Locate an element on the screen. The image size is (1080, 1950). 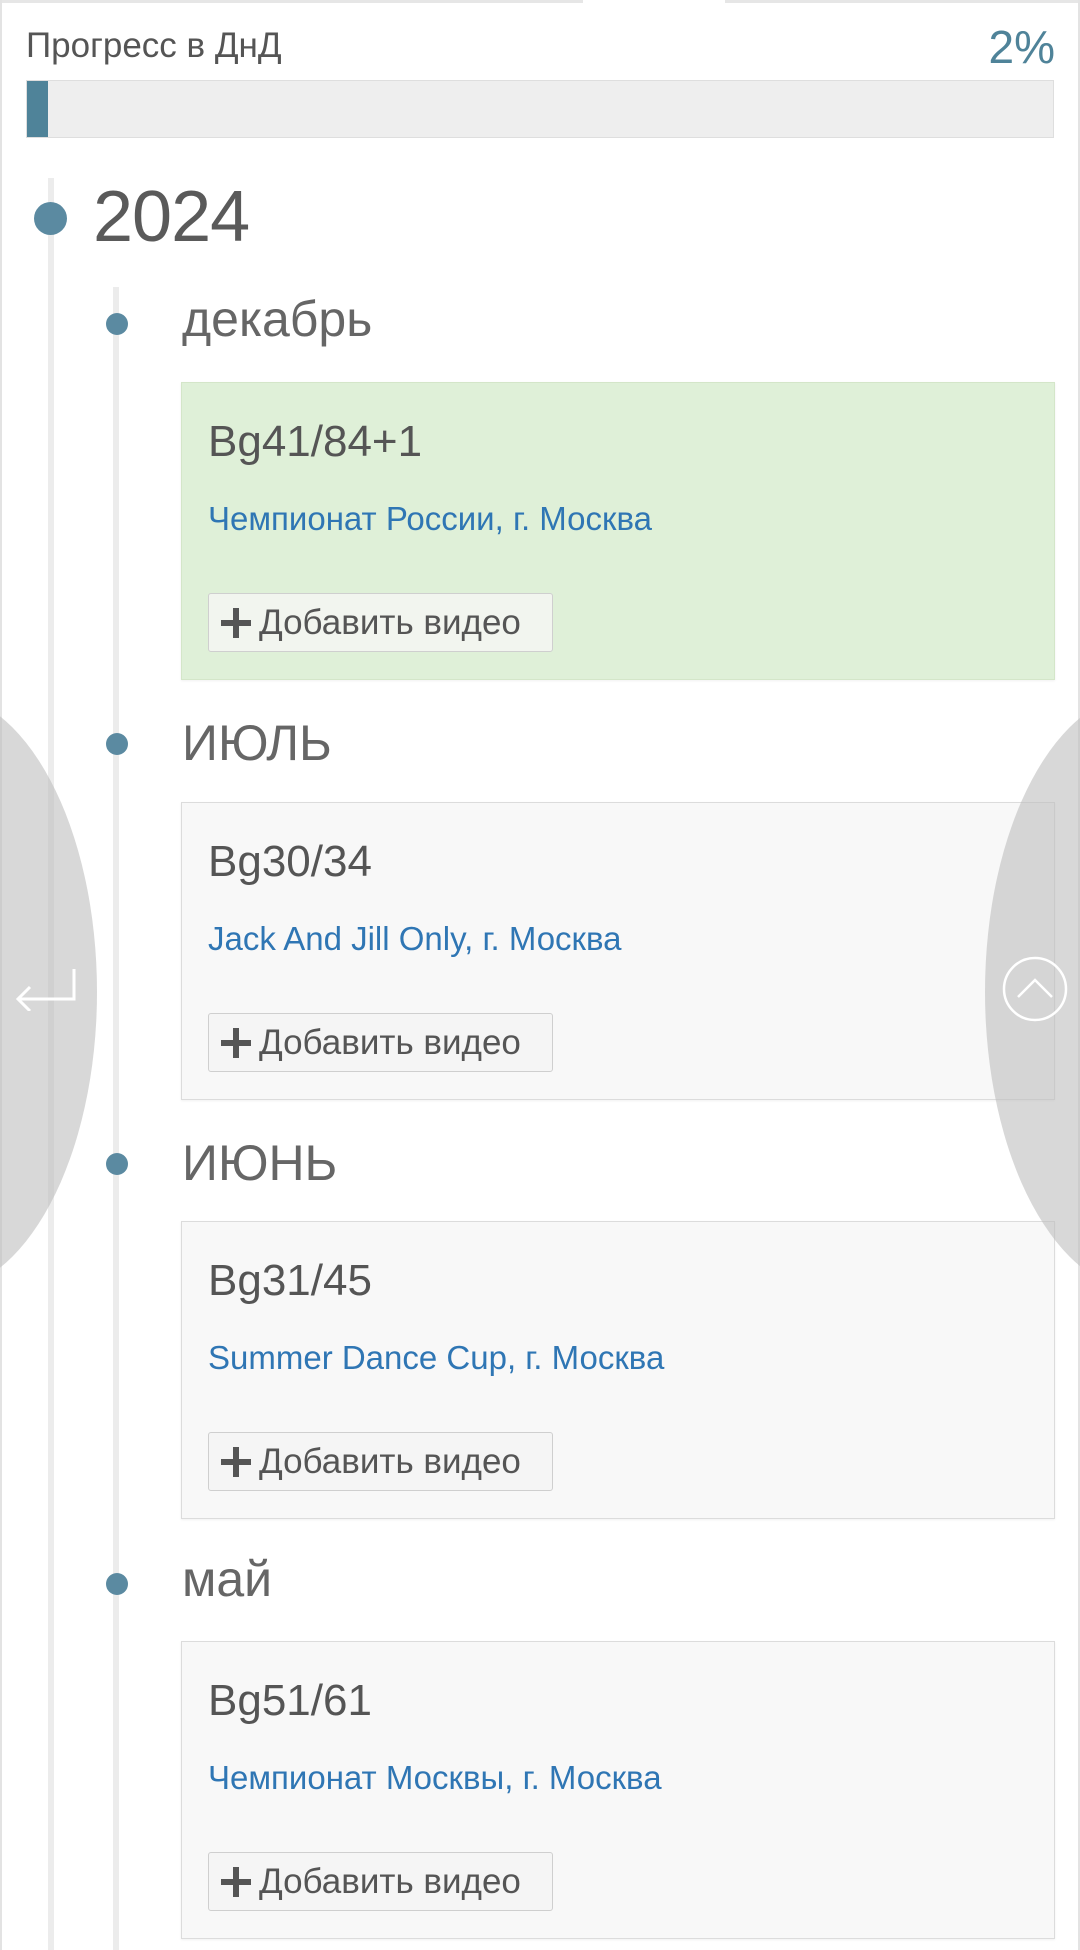
month-heading: декабрь is located at coordinates (277, 319).